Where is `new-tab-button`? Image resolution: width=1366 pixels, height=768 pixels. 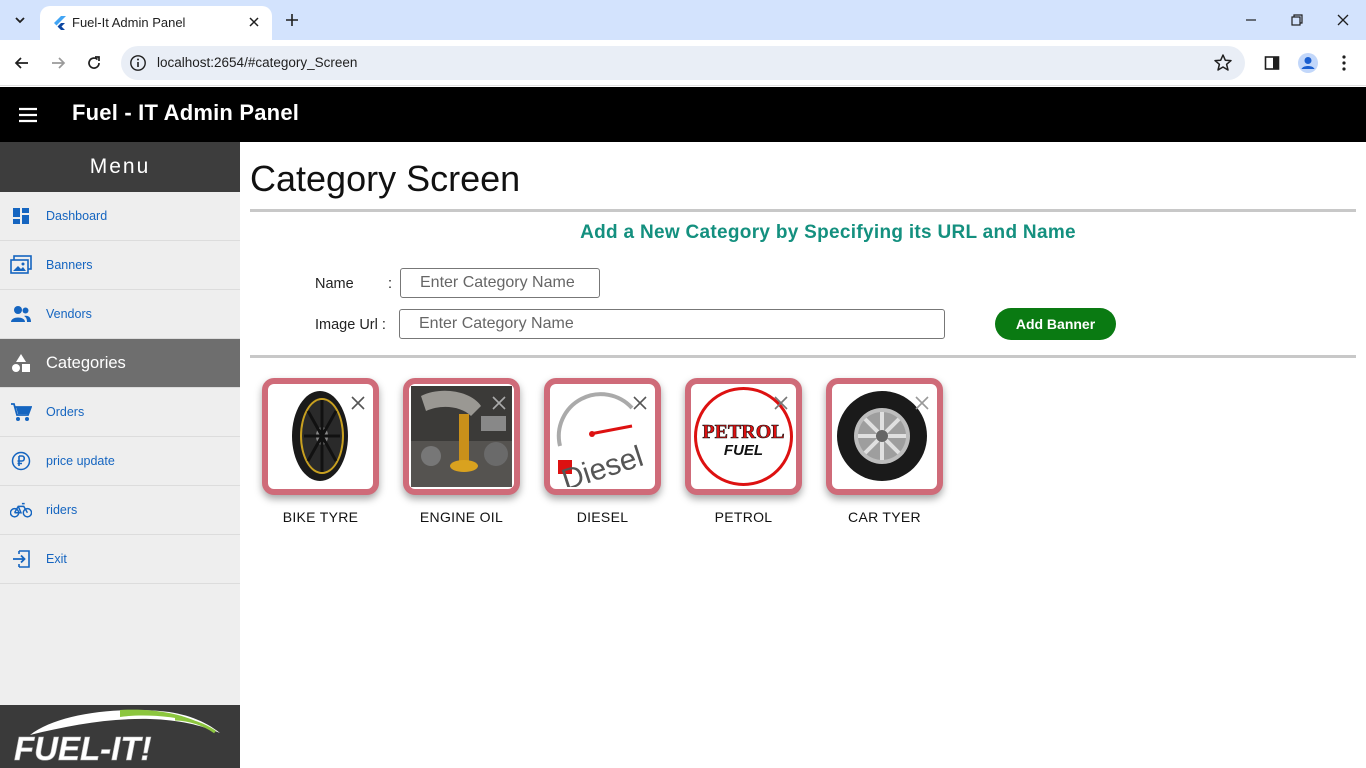 new-tab-button is located at coordinates (292, 20).